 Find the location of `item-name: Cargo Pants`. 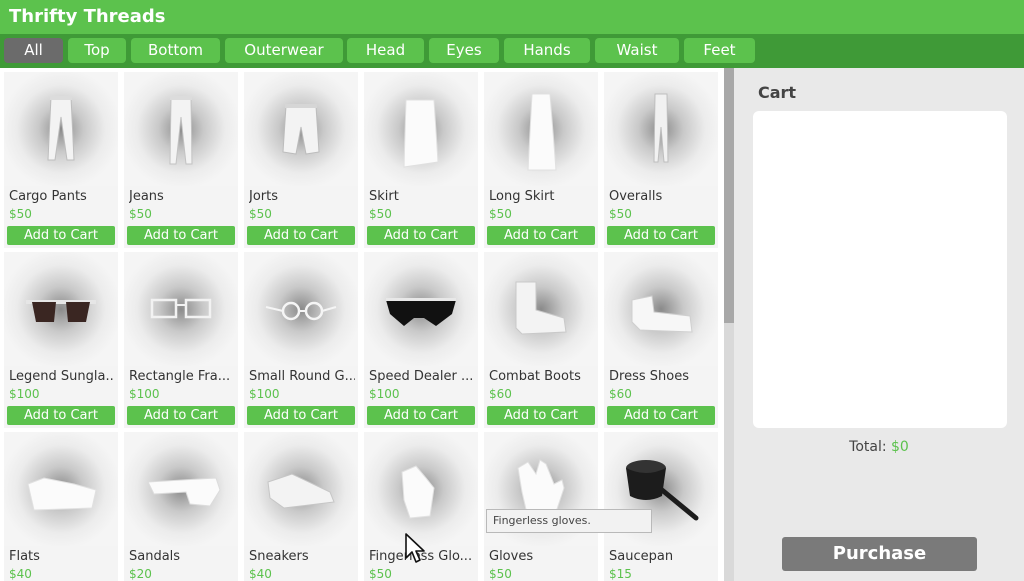

item-name: Cargo Pants is located at coordinates (48, 196).